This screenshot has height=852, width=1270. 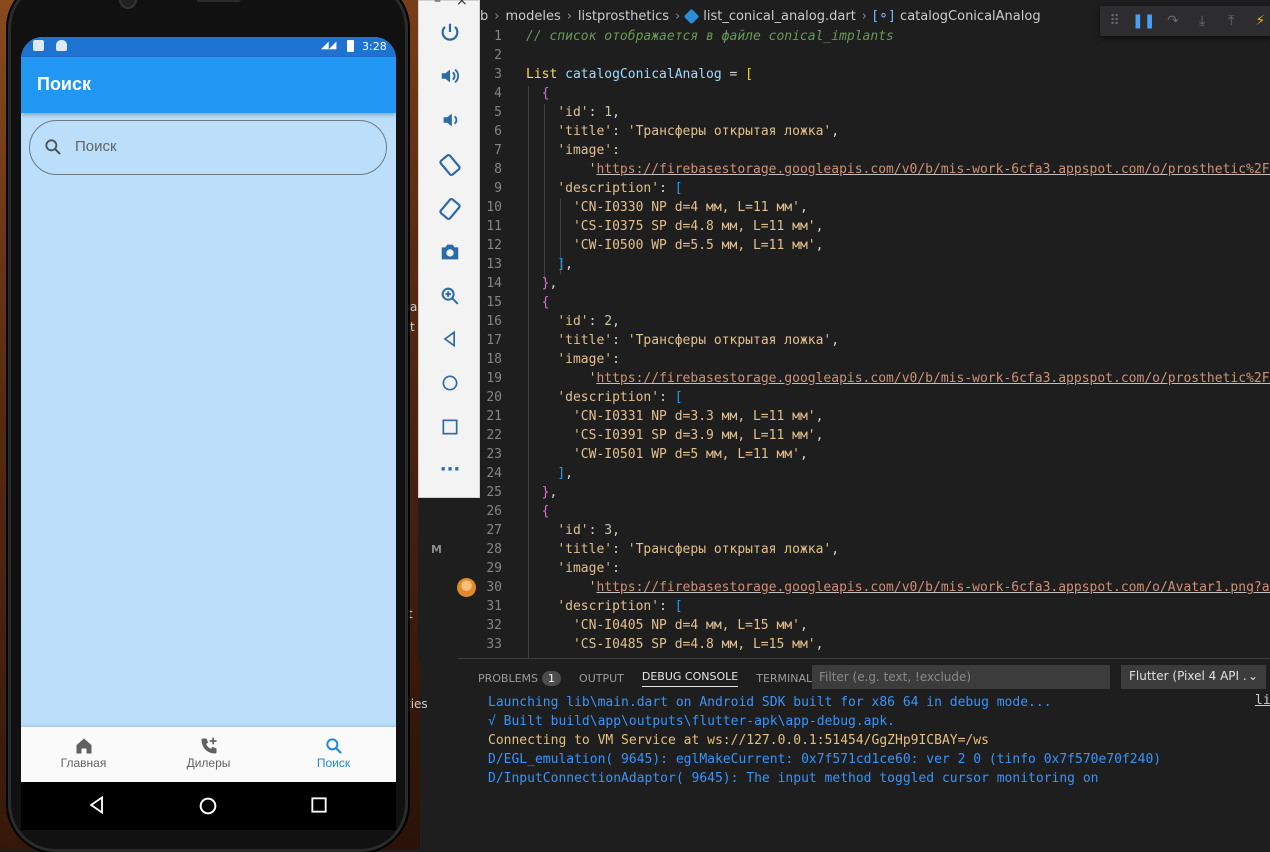 I want to click on code-line: 15 {, so click(x=875, y=302).